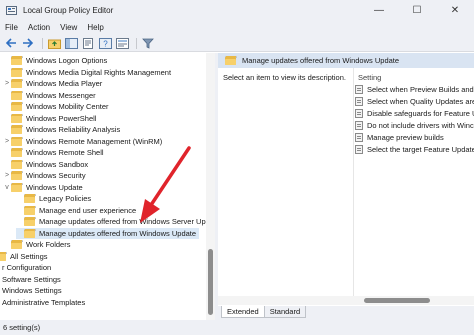 The image size is (474, 335). What do you see at coordinates (420, 114) in the screenshot?
I see `setting-label: Disable safeguards for Feature U` at bounding box center [420, 114].